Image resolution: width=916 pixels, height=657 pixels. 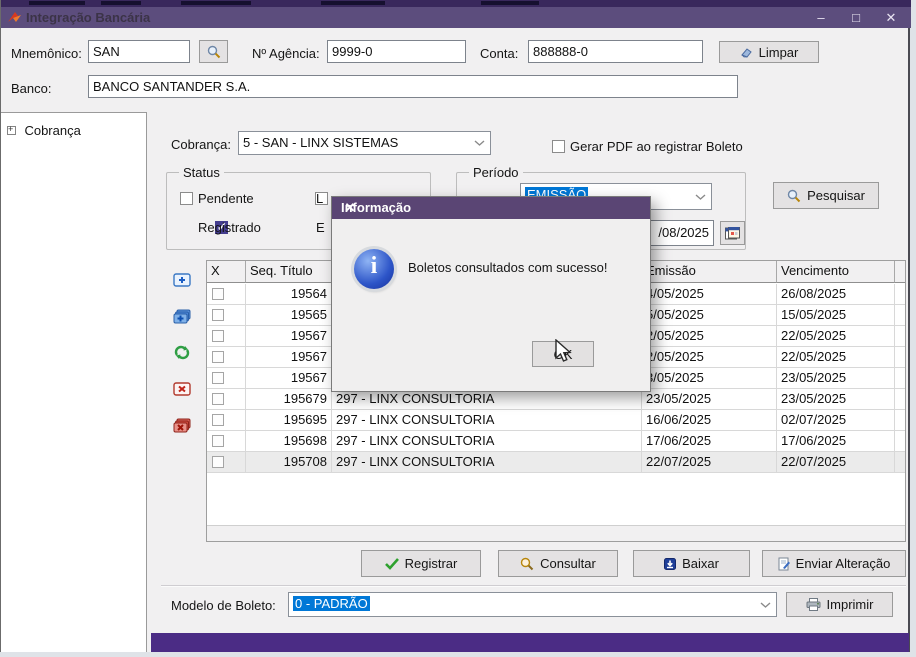 What do you see at coordinates (289, 462) in the screenshot?
I see `cell-seq: 195708` at bounding box center [289, 462].